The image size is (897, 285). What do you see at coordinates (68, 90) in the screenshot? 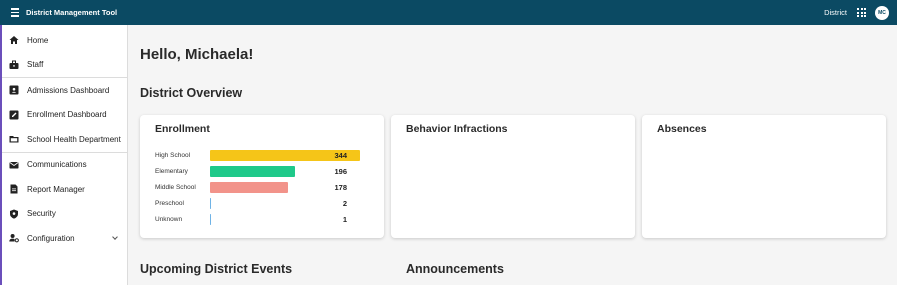
I see `sidebar-item-label: Admissions Dashboard` at bounding box center [68, 90].